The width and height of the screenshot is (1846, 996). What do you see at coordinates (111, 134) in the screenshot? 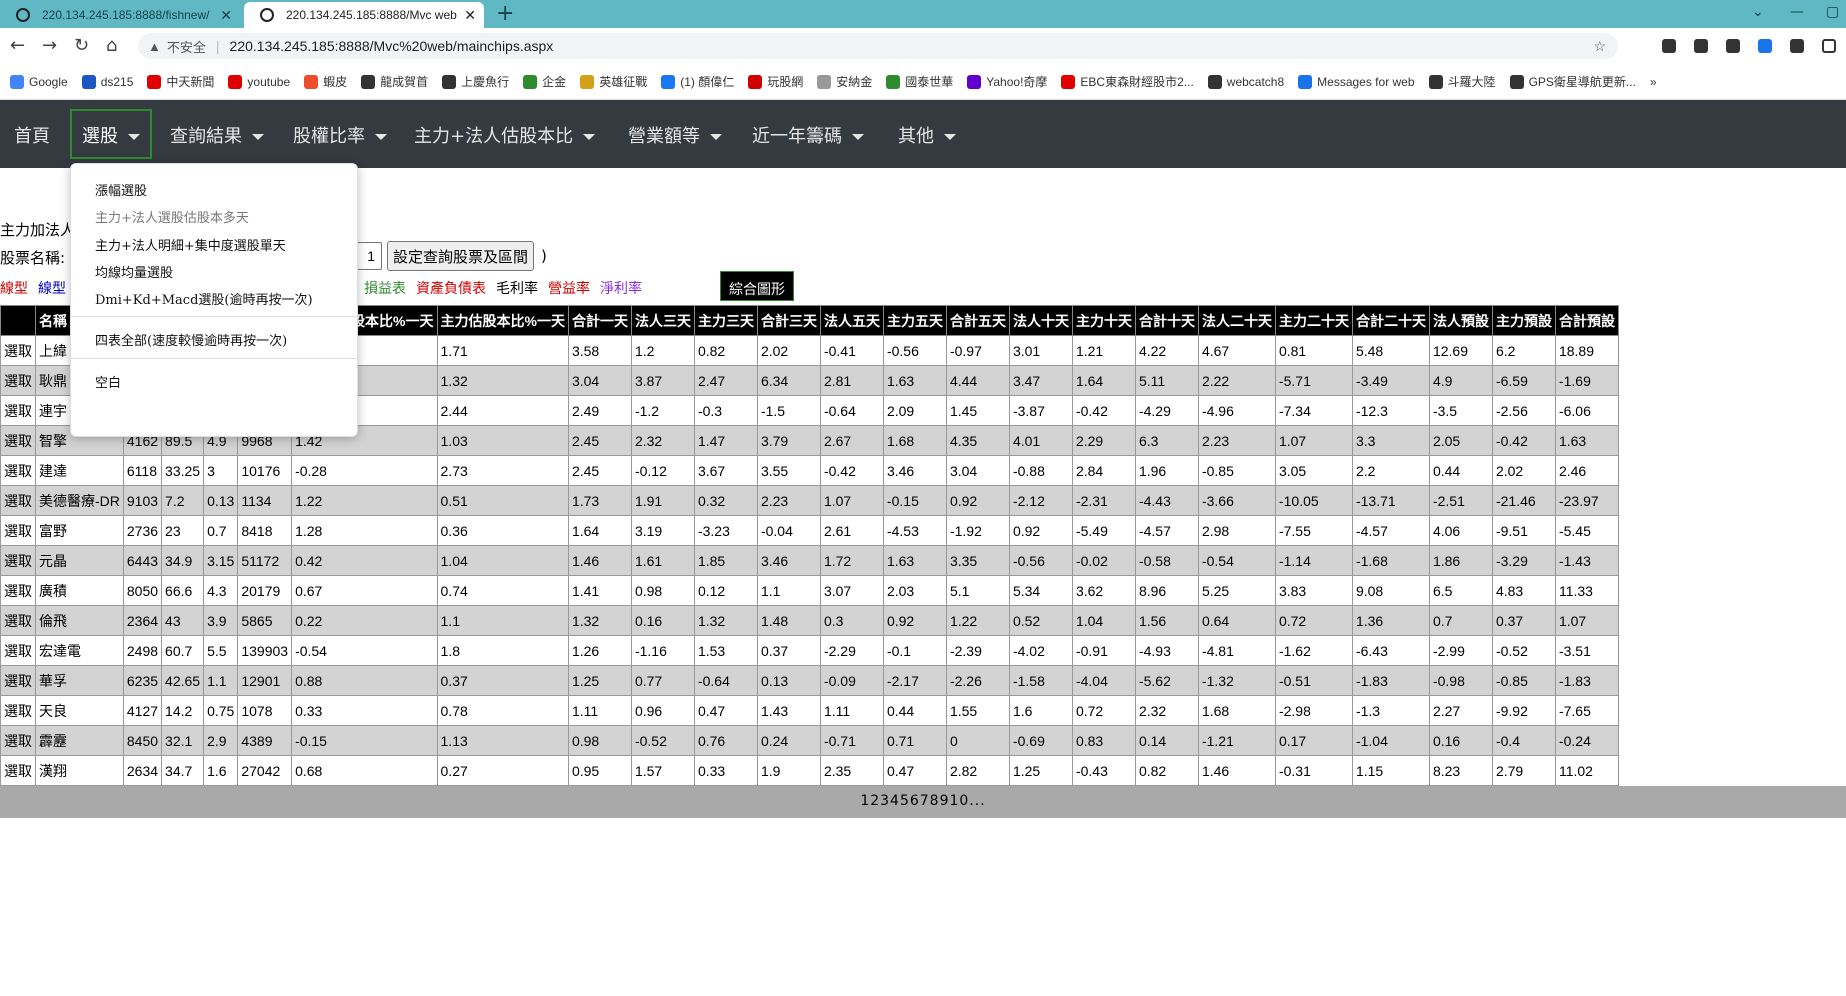
I see `nav-item-1: 選股` at bounding box center [111, 134].